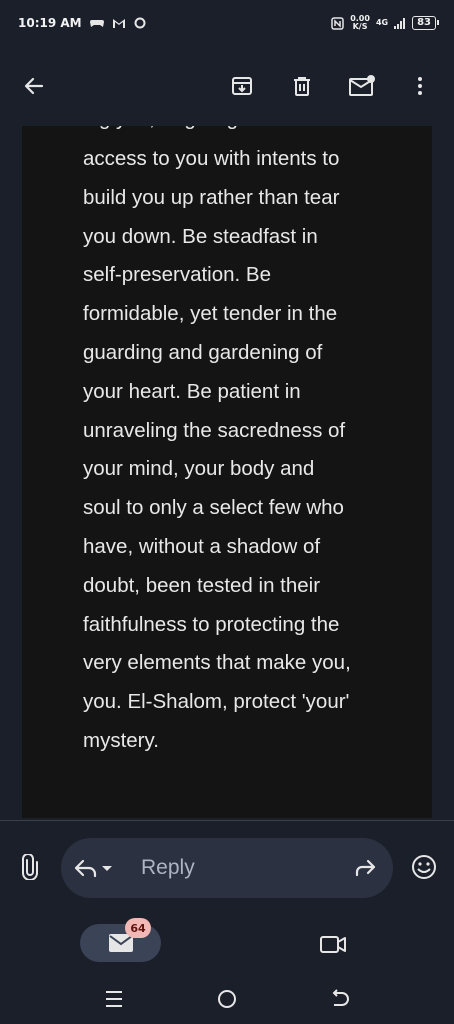 The image size is (454, 1024). I want to click on emoji-button, so click(424, 867).